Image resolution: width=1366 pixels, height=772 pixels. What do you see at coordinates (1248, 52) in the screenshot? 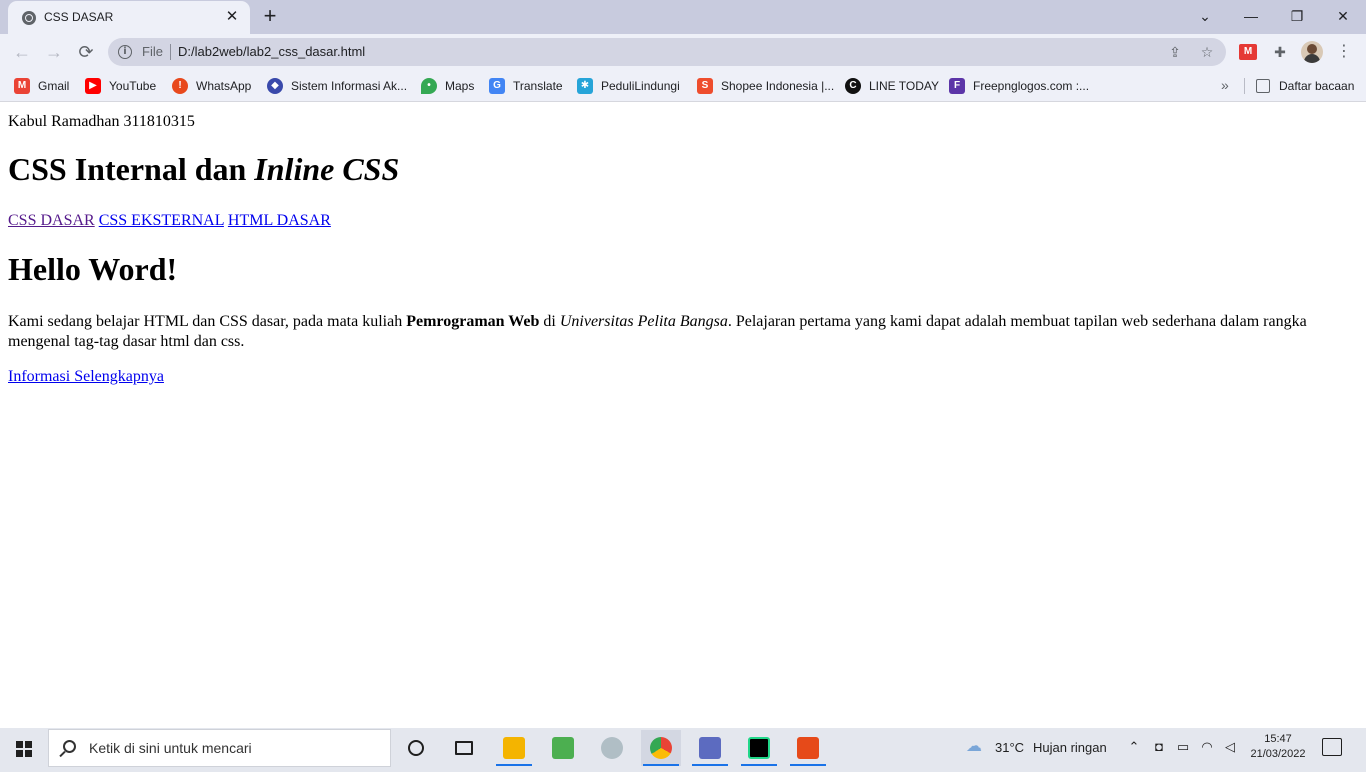
I see `extension-red-icon: M` at bounding box center [1248, 52].